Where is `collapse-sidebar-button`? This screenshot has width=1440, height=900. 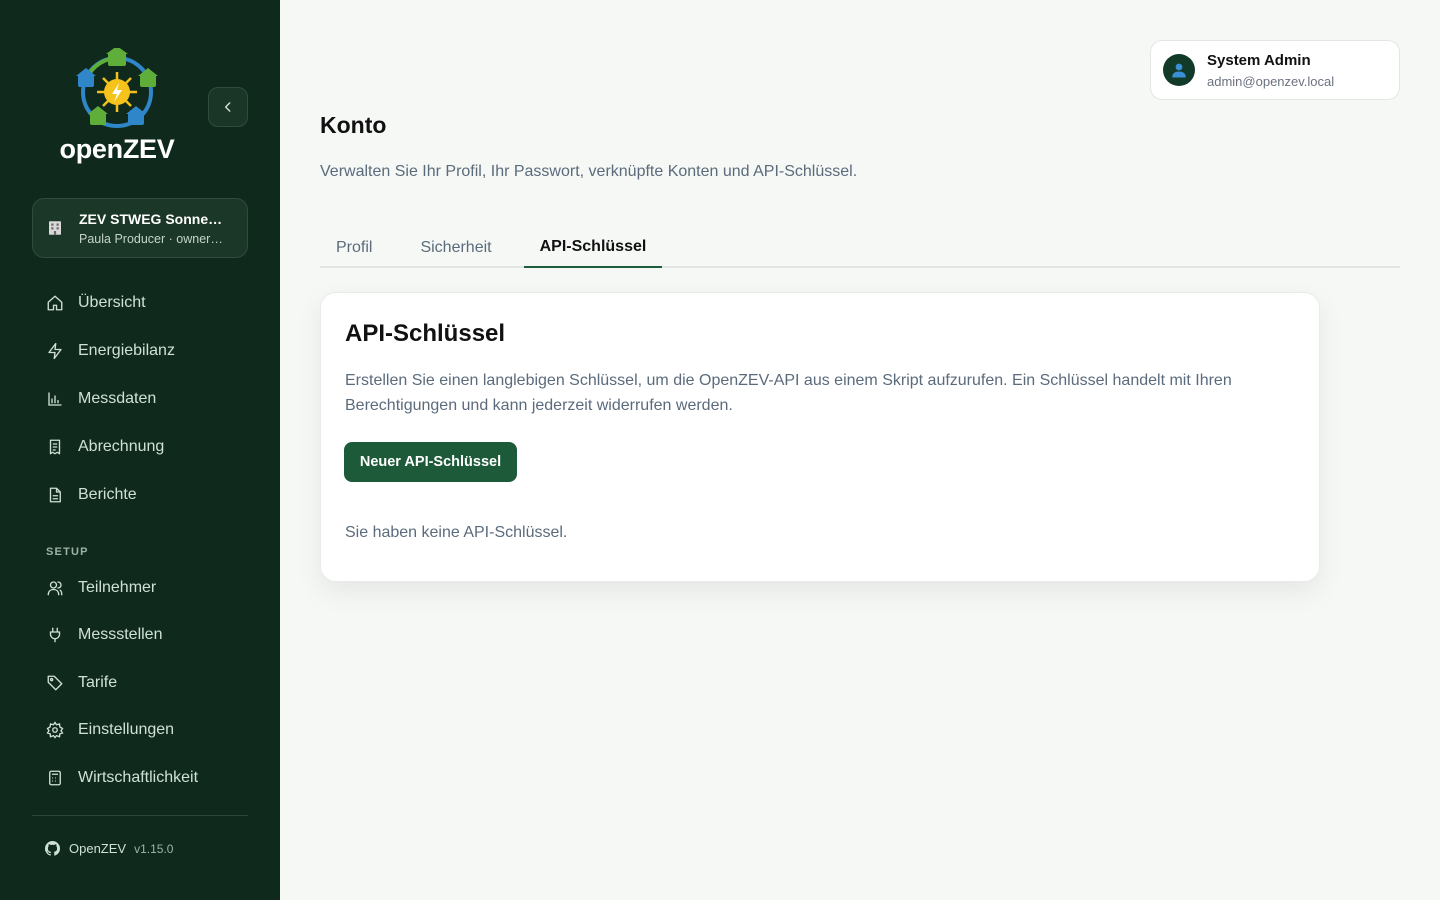
collapse-sidebar-button is located at coordinates (228, 107).